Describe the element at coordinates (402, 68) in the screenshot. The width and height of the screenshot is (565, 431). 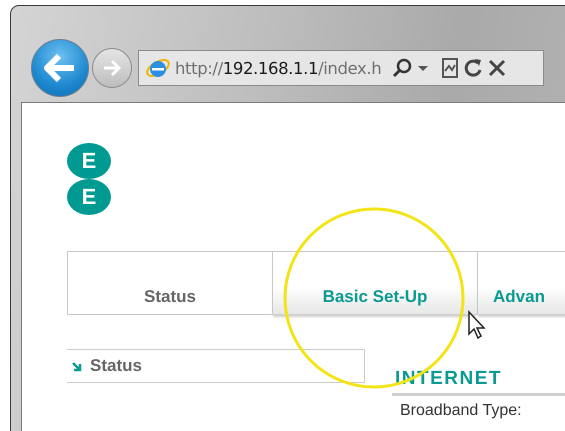
I see `search-icon` at that location.